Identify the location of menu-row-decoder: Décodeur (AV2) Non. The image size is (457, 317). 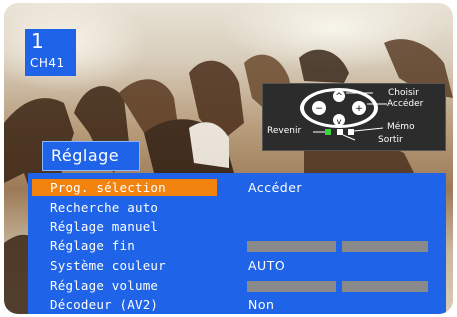
(237, 305).